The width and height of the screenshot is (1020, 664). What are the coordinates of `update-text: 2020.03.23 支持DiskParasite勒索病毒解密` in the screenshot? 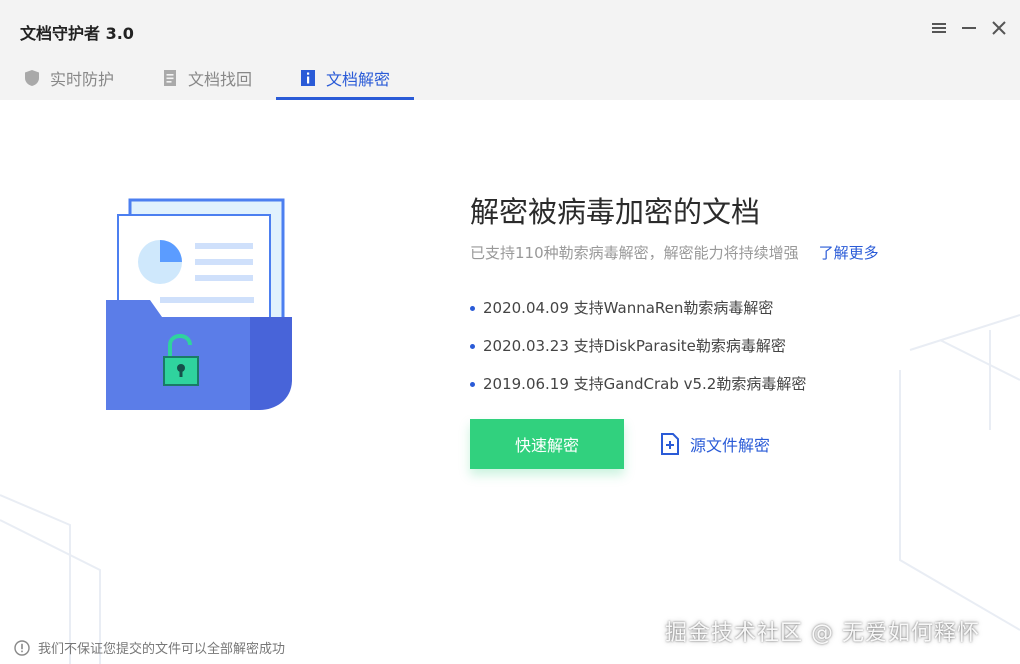 It's located at (634, 346).